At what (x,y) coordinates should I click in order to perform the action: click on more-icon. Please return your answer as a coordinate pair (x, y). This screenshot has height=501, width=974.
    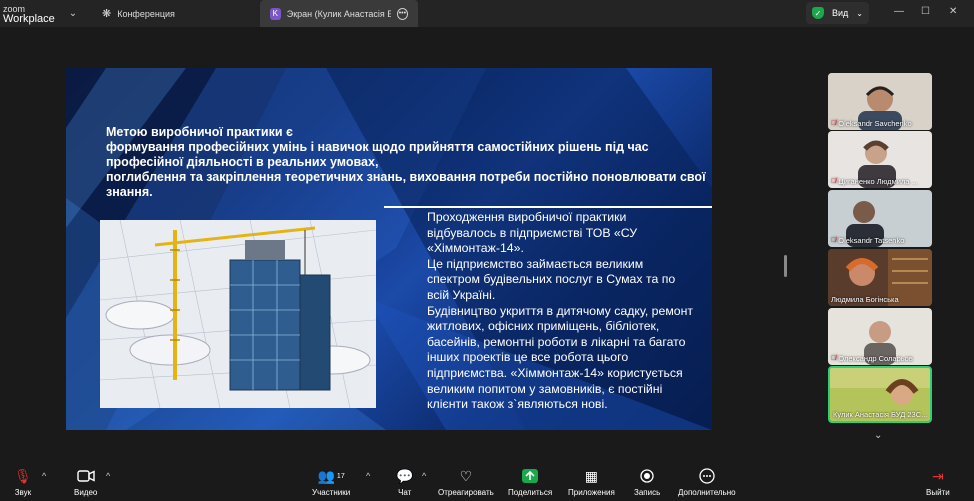
    Looking at the image, I should click on (707, 476).